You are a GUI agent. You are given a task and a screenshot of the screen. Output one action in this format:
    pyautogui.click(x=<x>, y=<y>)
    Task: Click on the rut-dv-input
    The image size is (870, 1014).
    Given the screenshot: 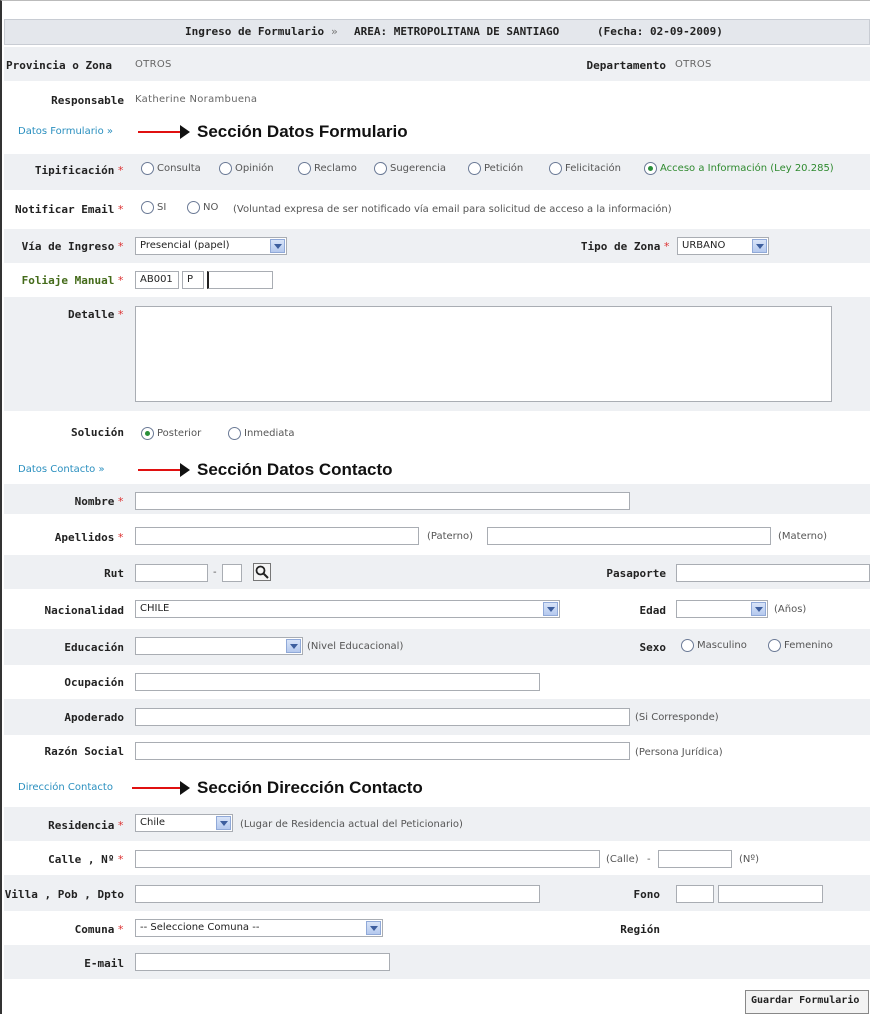 What is the action you would take?
    pyautogui.click(x=232, y=573)
    